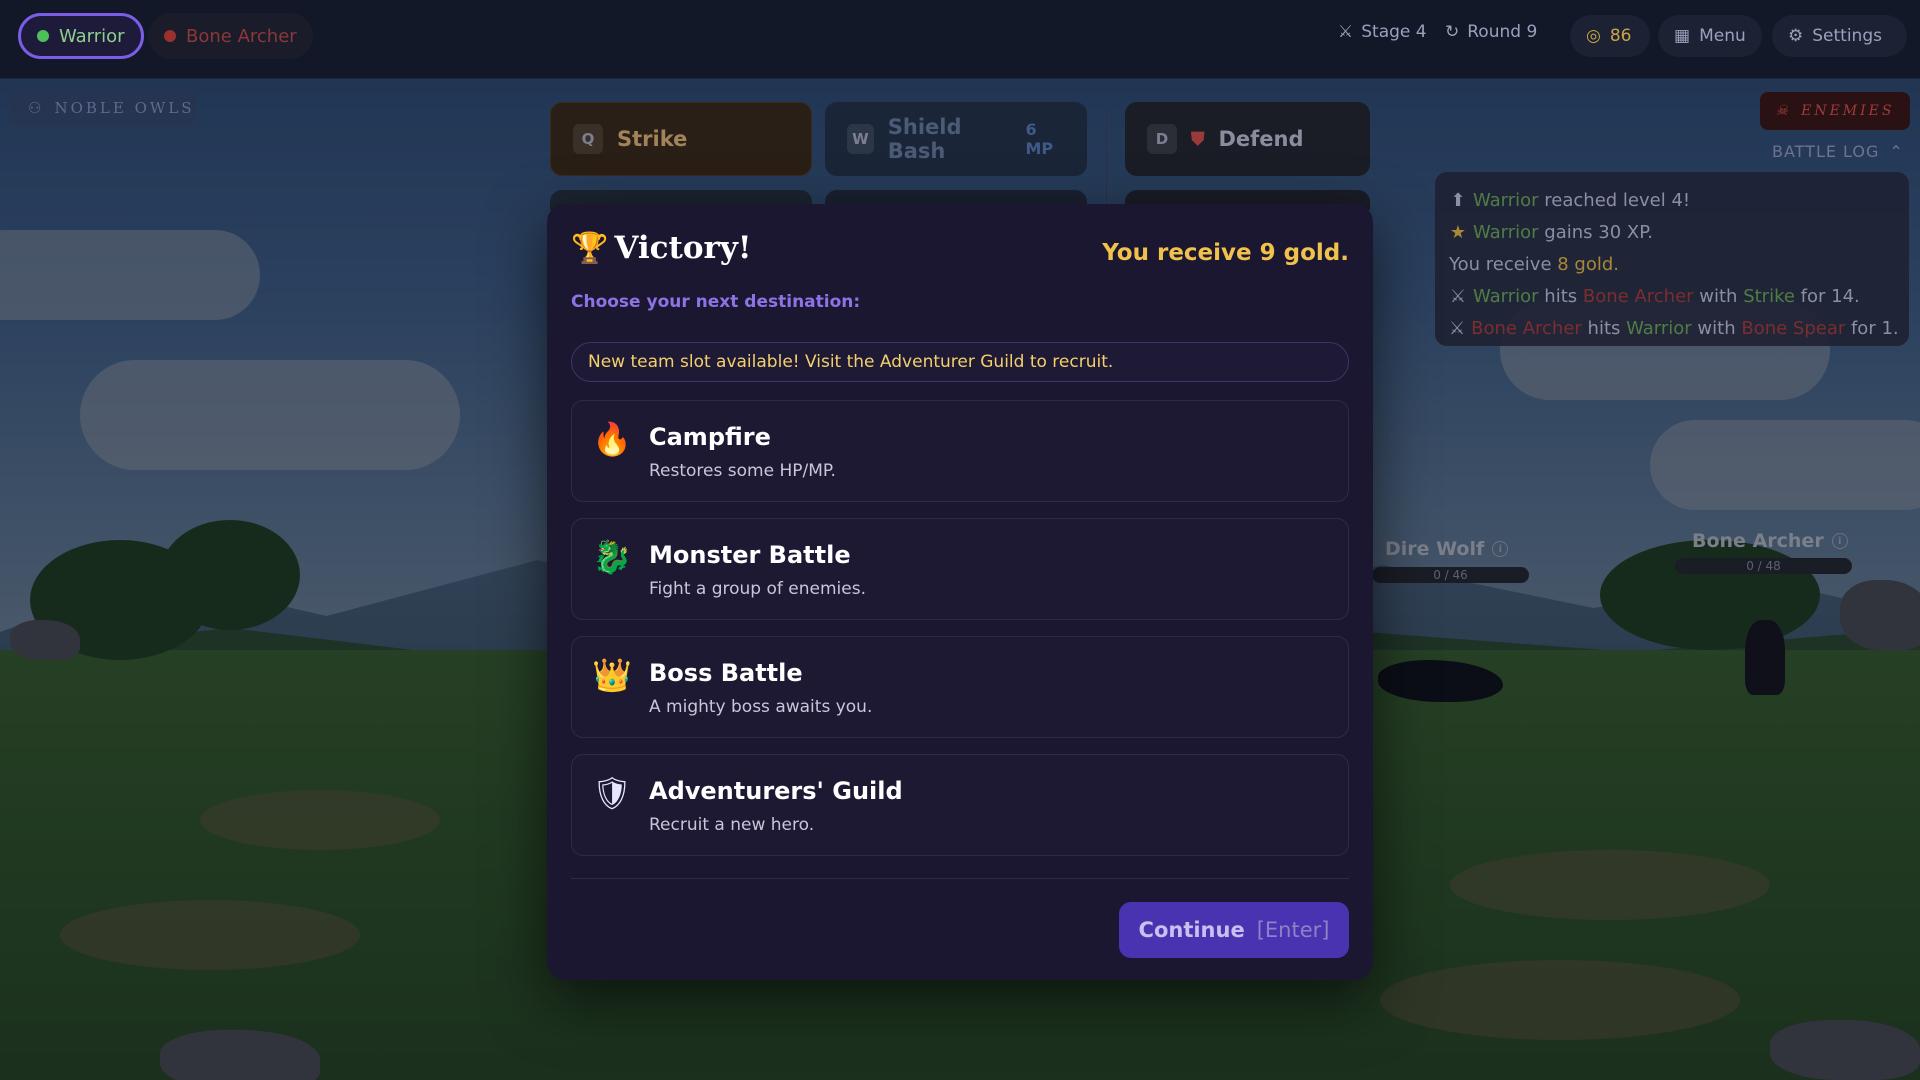  I want to click on skill-strike-button: Q Strike, so click(681, 139).